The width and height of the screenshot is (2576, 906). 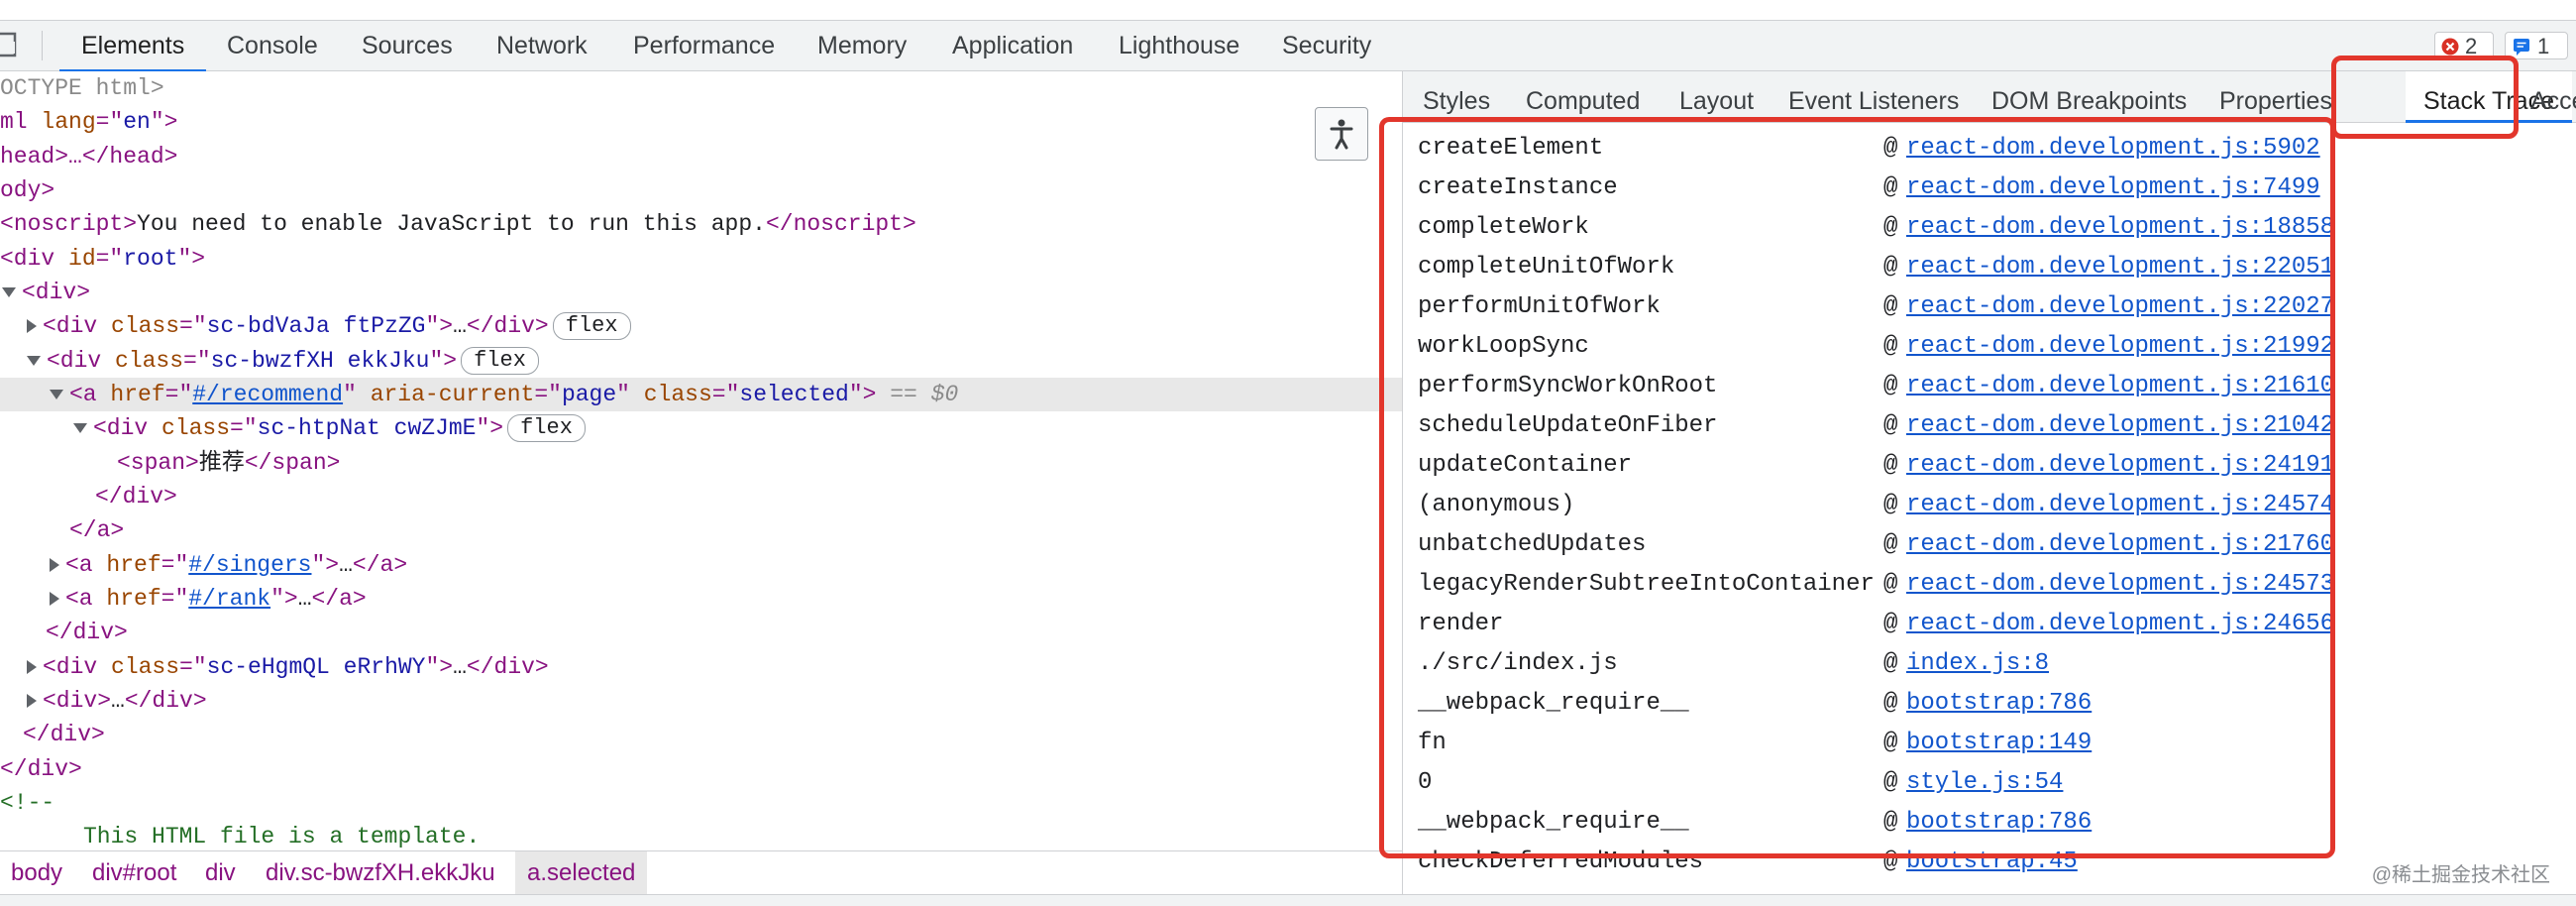 I want to click on tab-performance: Performance, so click(x=704, y=46).